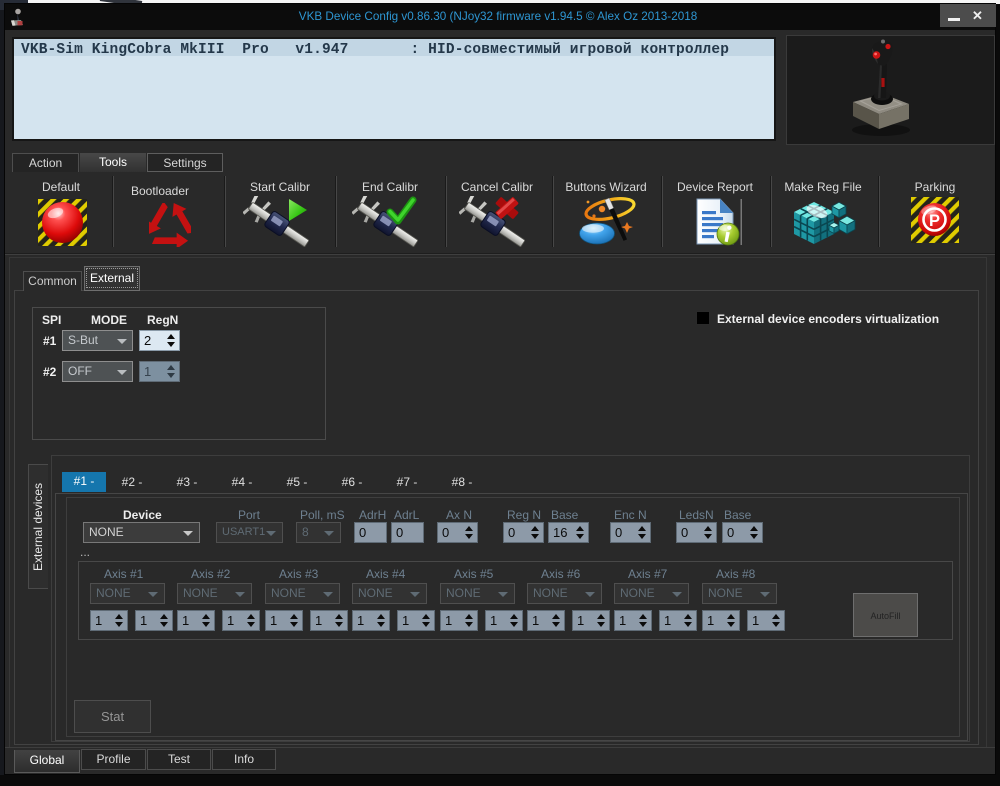 The width and height of the screenshot is (1000, 786). I want to click on svg-text: P, so click(934, 221).